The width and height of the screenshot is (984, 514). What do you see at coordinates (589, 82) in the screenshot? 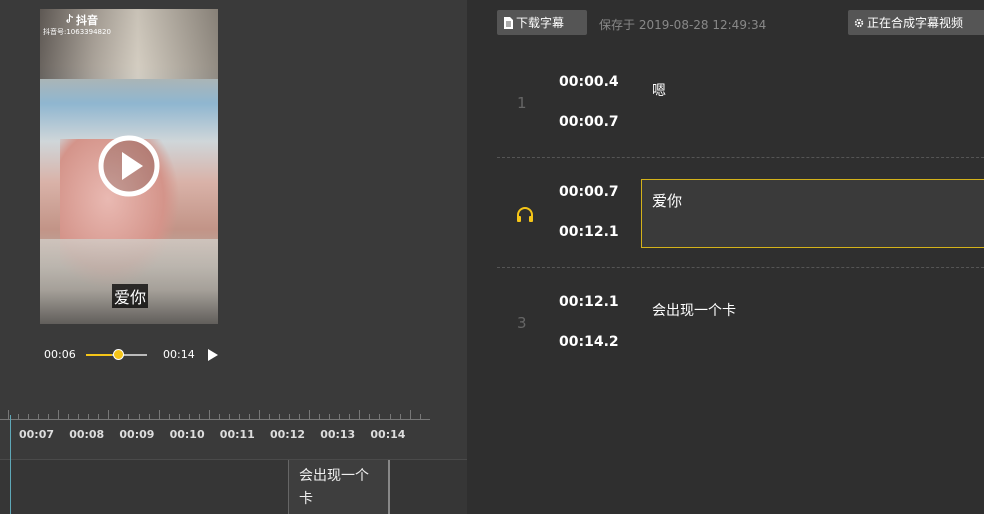
I see `subtitle-start-time: 00:00.4` at bounding box center [589, 82].